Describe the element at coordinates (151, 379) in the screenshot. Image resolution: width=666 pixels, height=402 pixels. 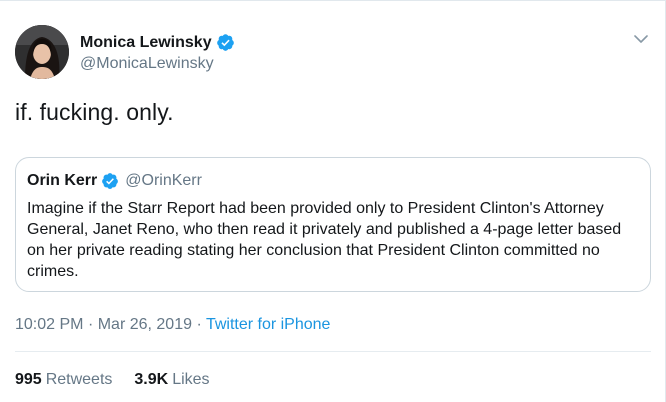
I see `likes-count: 3.9K` at that location.